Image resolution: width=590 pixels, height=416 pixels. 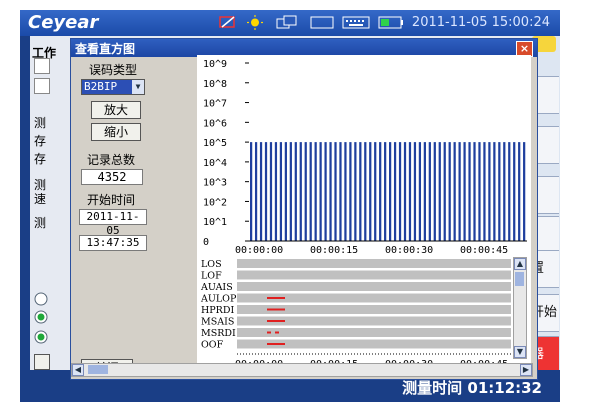 What do you see at coordinates (41, 299) in the screenshot?
I see `radio-button` at bounding box center [41, 299].